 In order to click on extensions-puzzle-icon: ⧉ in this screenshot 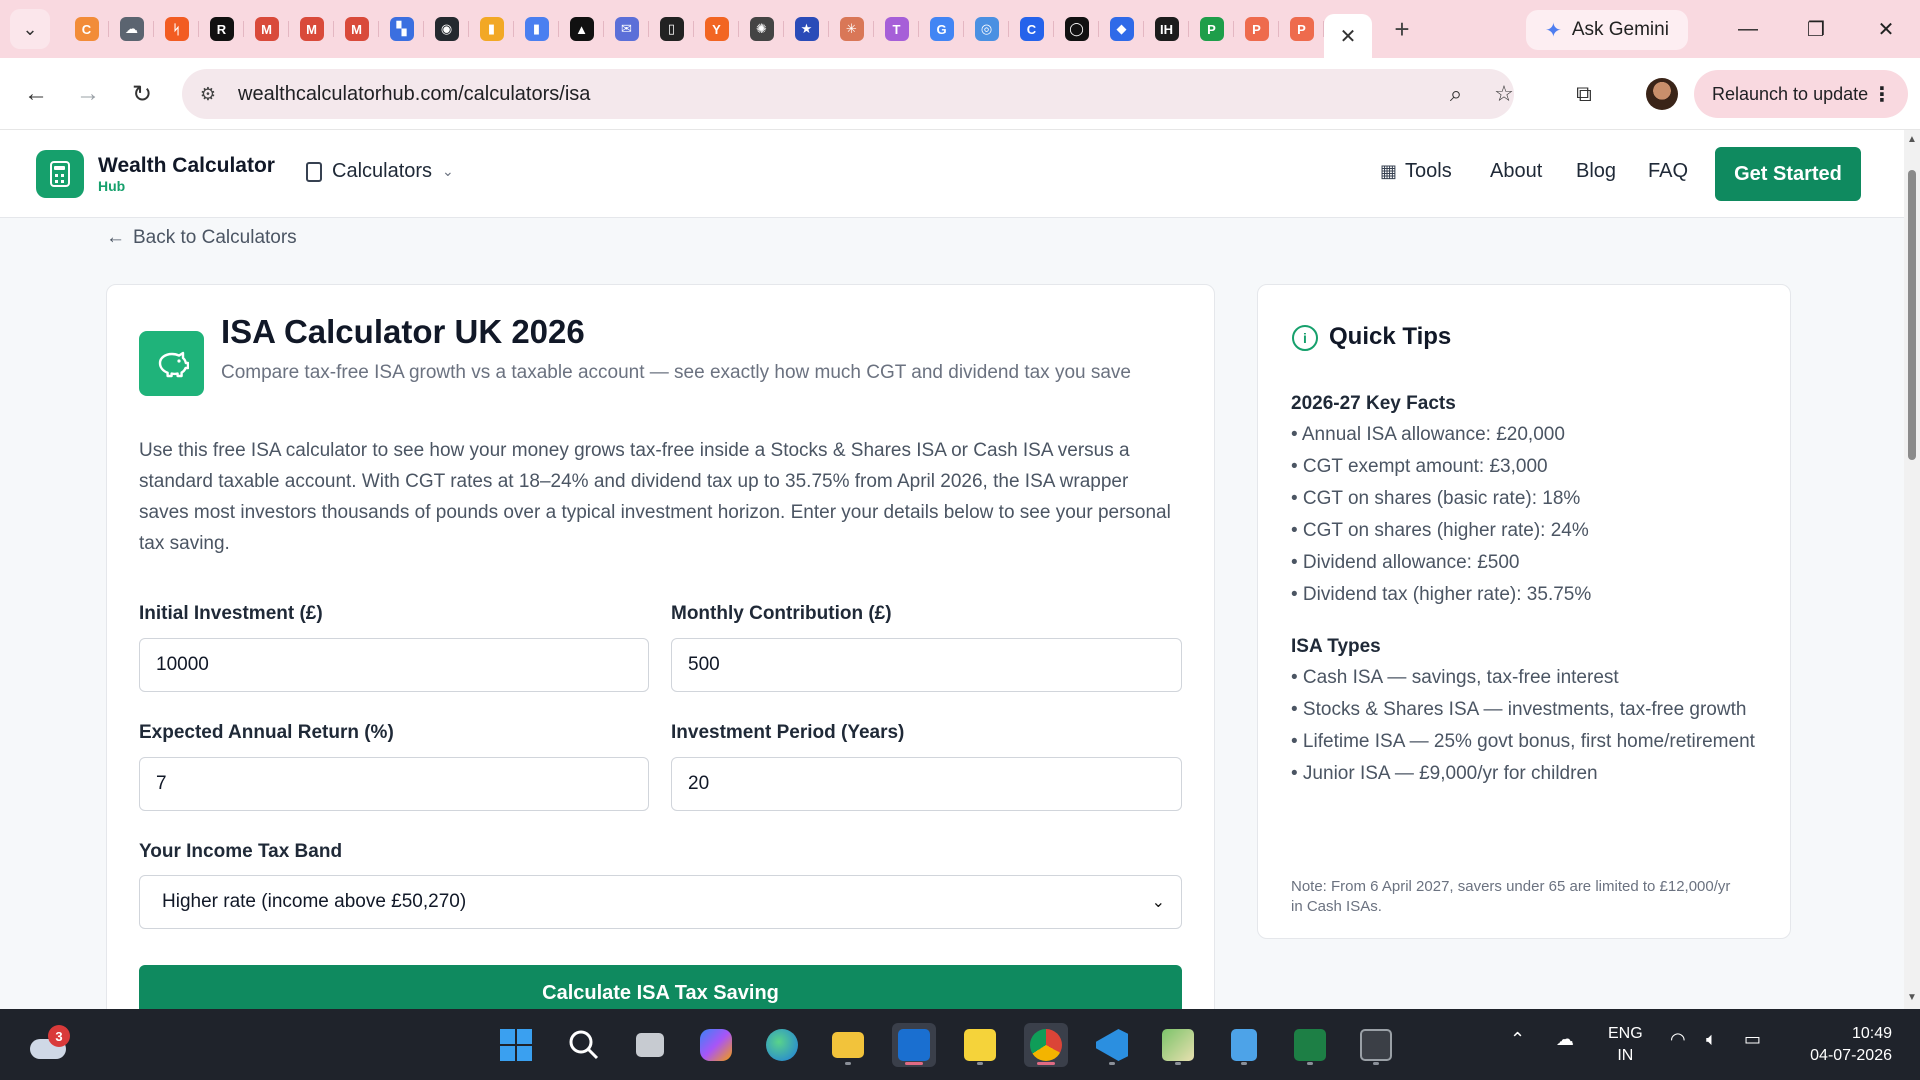, I will do `click(1584, 94)`.